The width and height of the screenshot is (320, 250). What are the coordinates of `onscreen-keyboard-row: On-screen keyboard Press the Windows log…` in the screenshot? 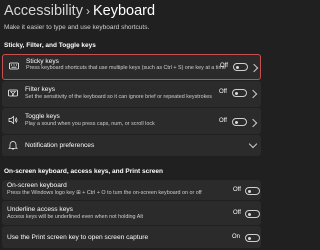 It's located at (131, 190).